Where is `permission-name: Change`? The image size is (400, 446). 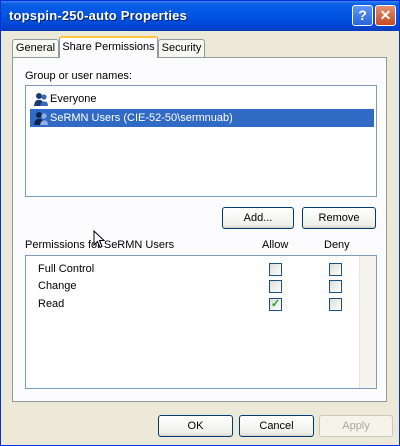 permission-name: Change is located at coordinates (57, 286).